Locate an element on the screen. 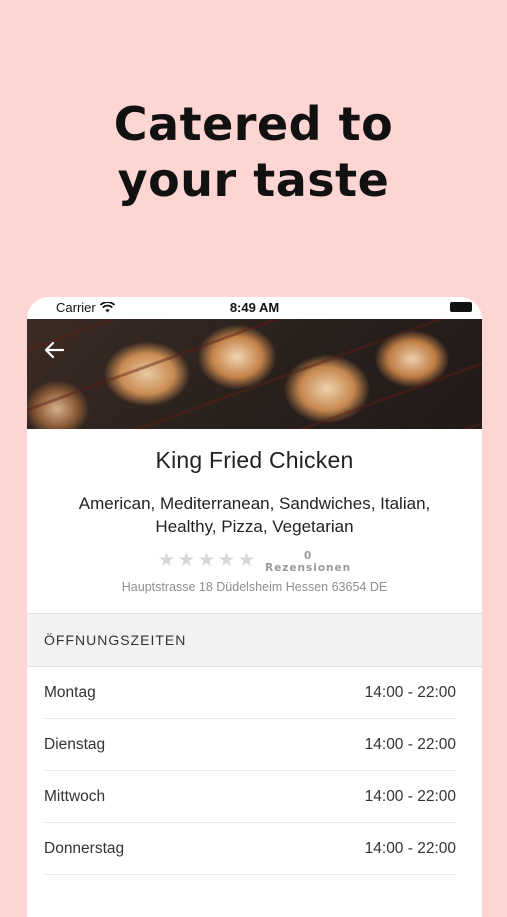  restaurant-hero-image is located at coordinates (254, 374).